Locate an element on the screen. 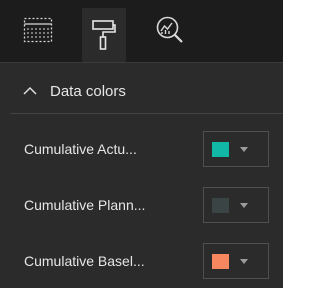  analytics-magnifier-icon is located at coordinates (169, 29).